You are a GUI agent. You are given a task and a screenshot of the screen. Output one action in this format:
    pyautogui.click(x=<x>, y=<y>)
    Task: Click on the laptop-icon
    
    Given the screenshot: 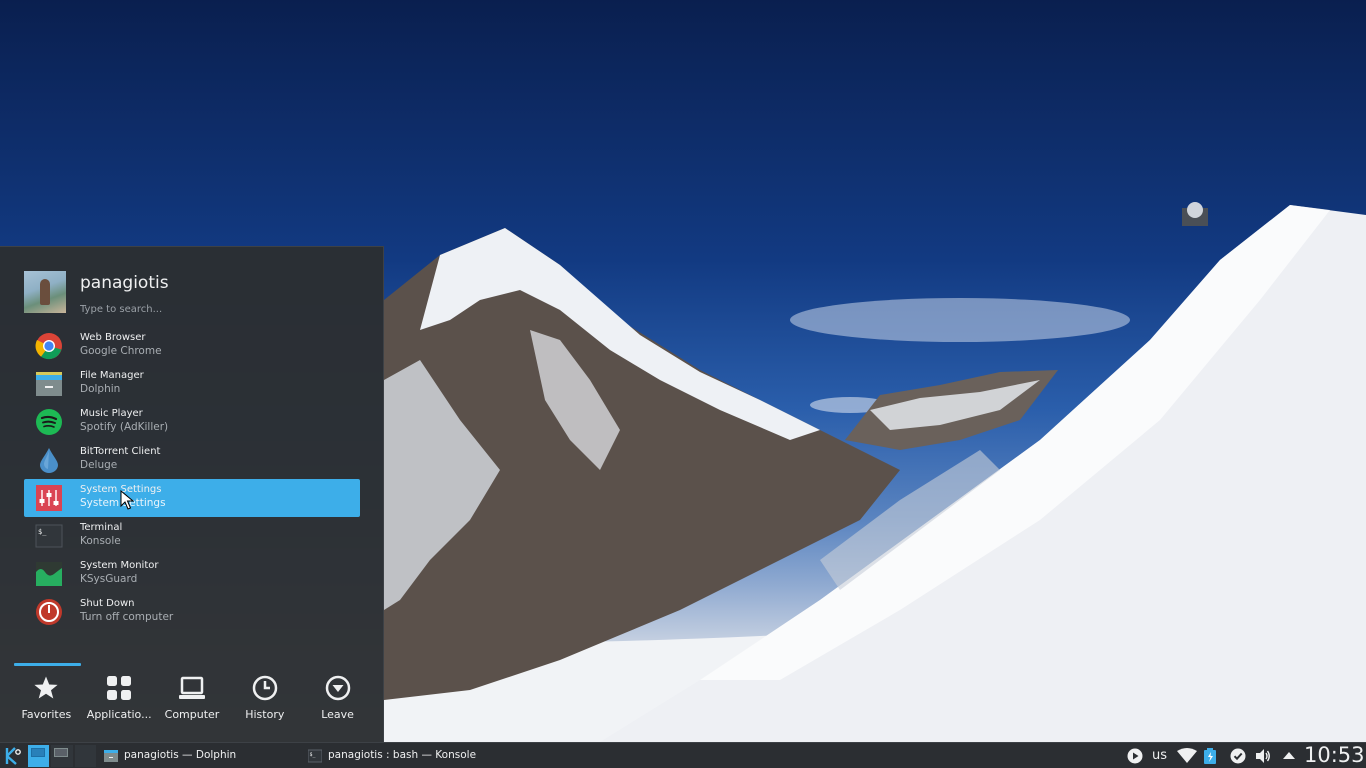 What is the action you would take?
    pyautogui.click(x=191, y=687)
    